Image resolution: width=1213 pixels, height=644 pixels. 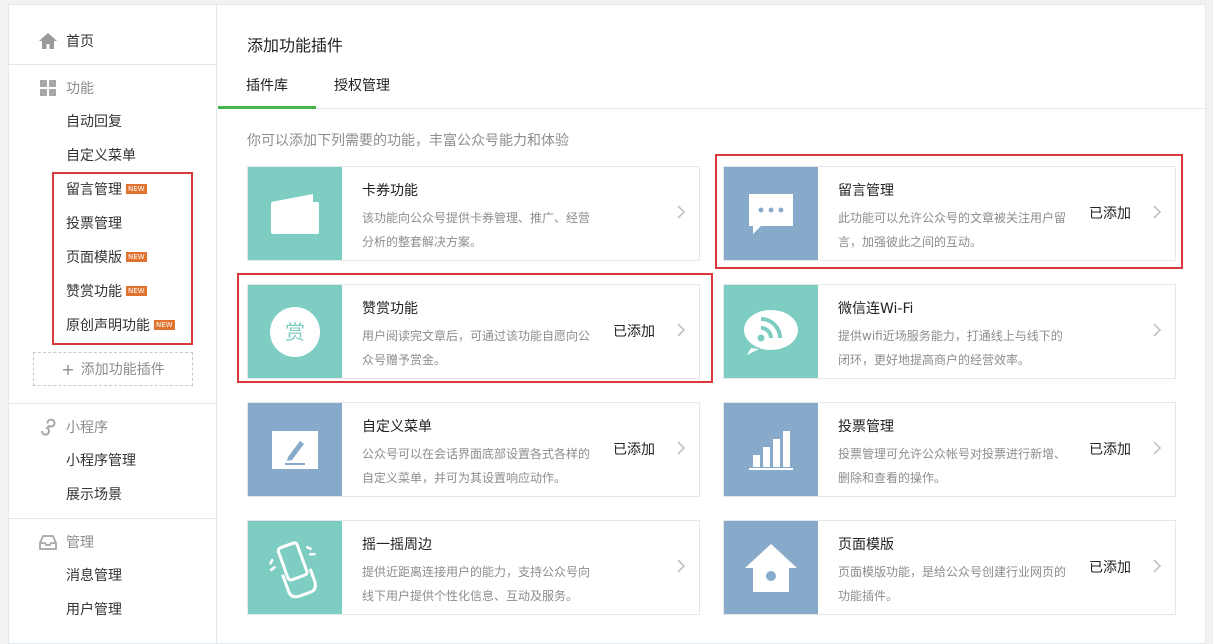 I want to click on sidebar-item-original-statement: 原创声明功能 NEW, so click(x=120, y=325).